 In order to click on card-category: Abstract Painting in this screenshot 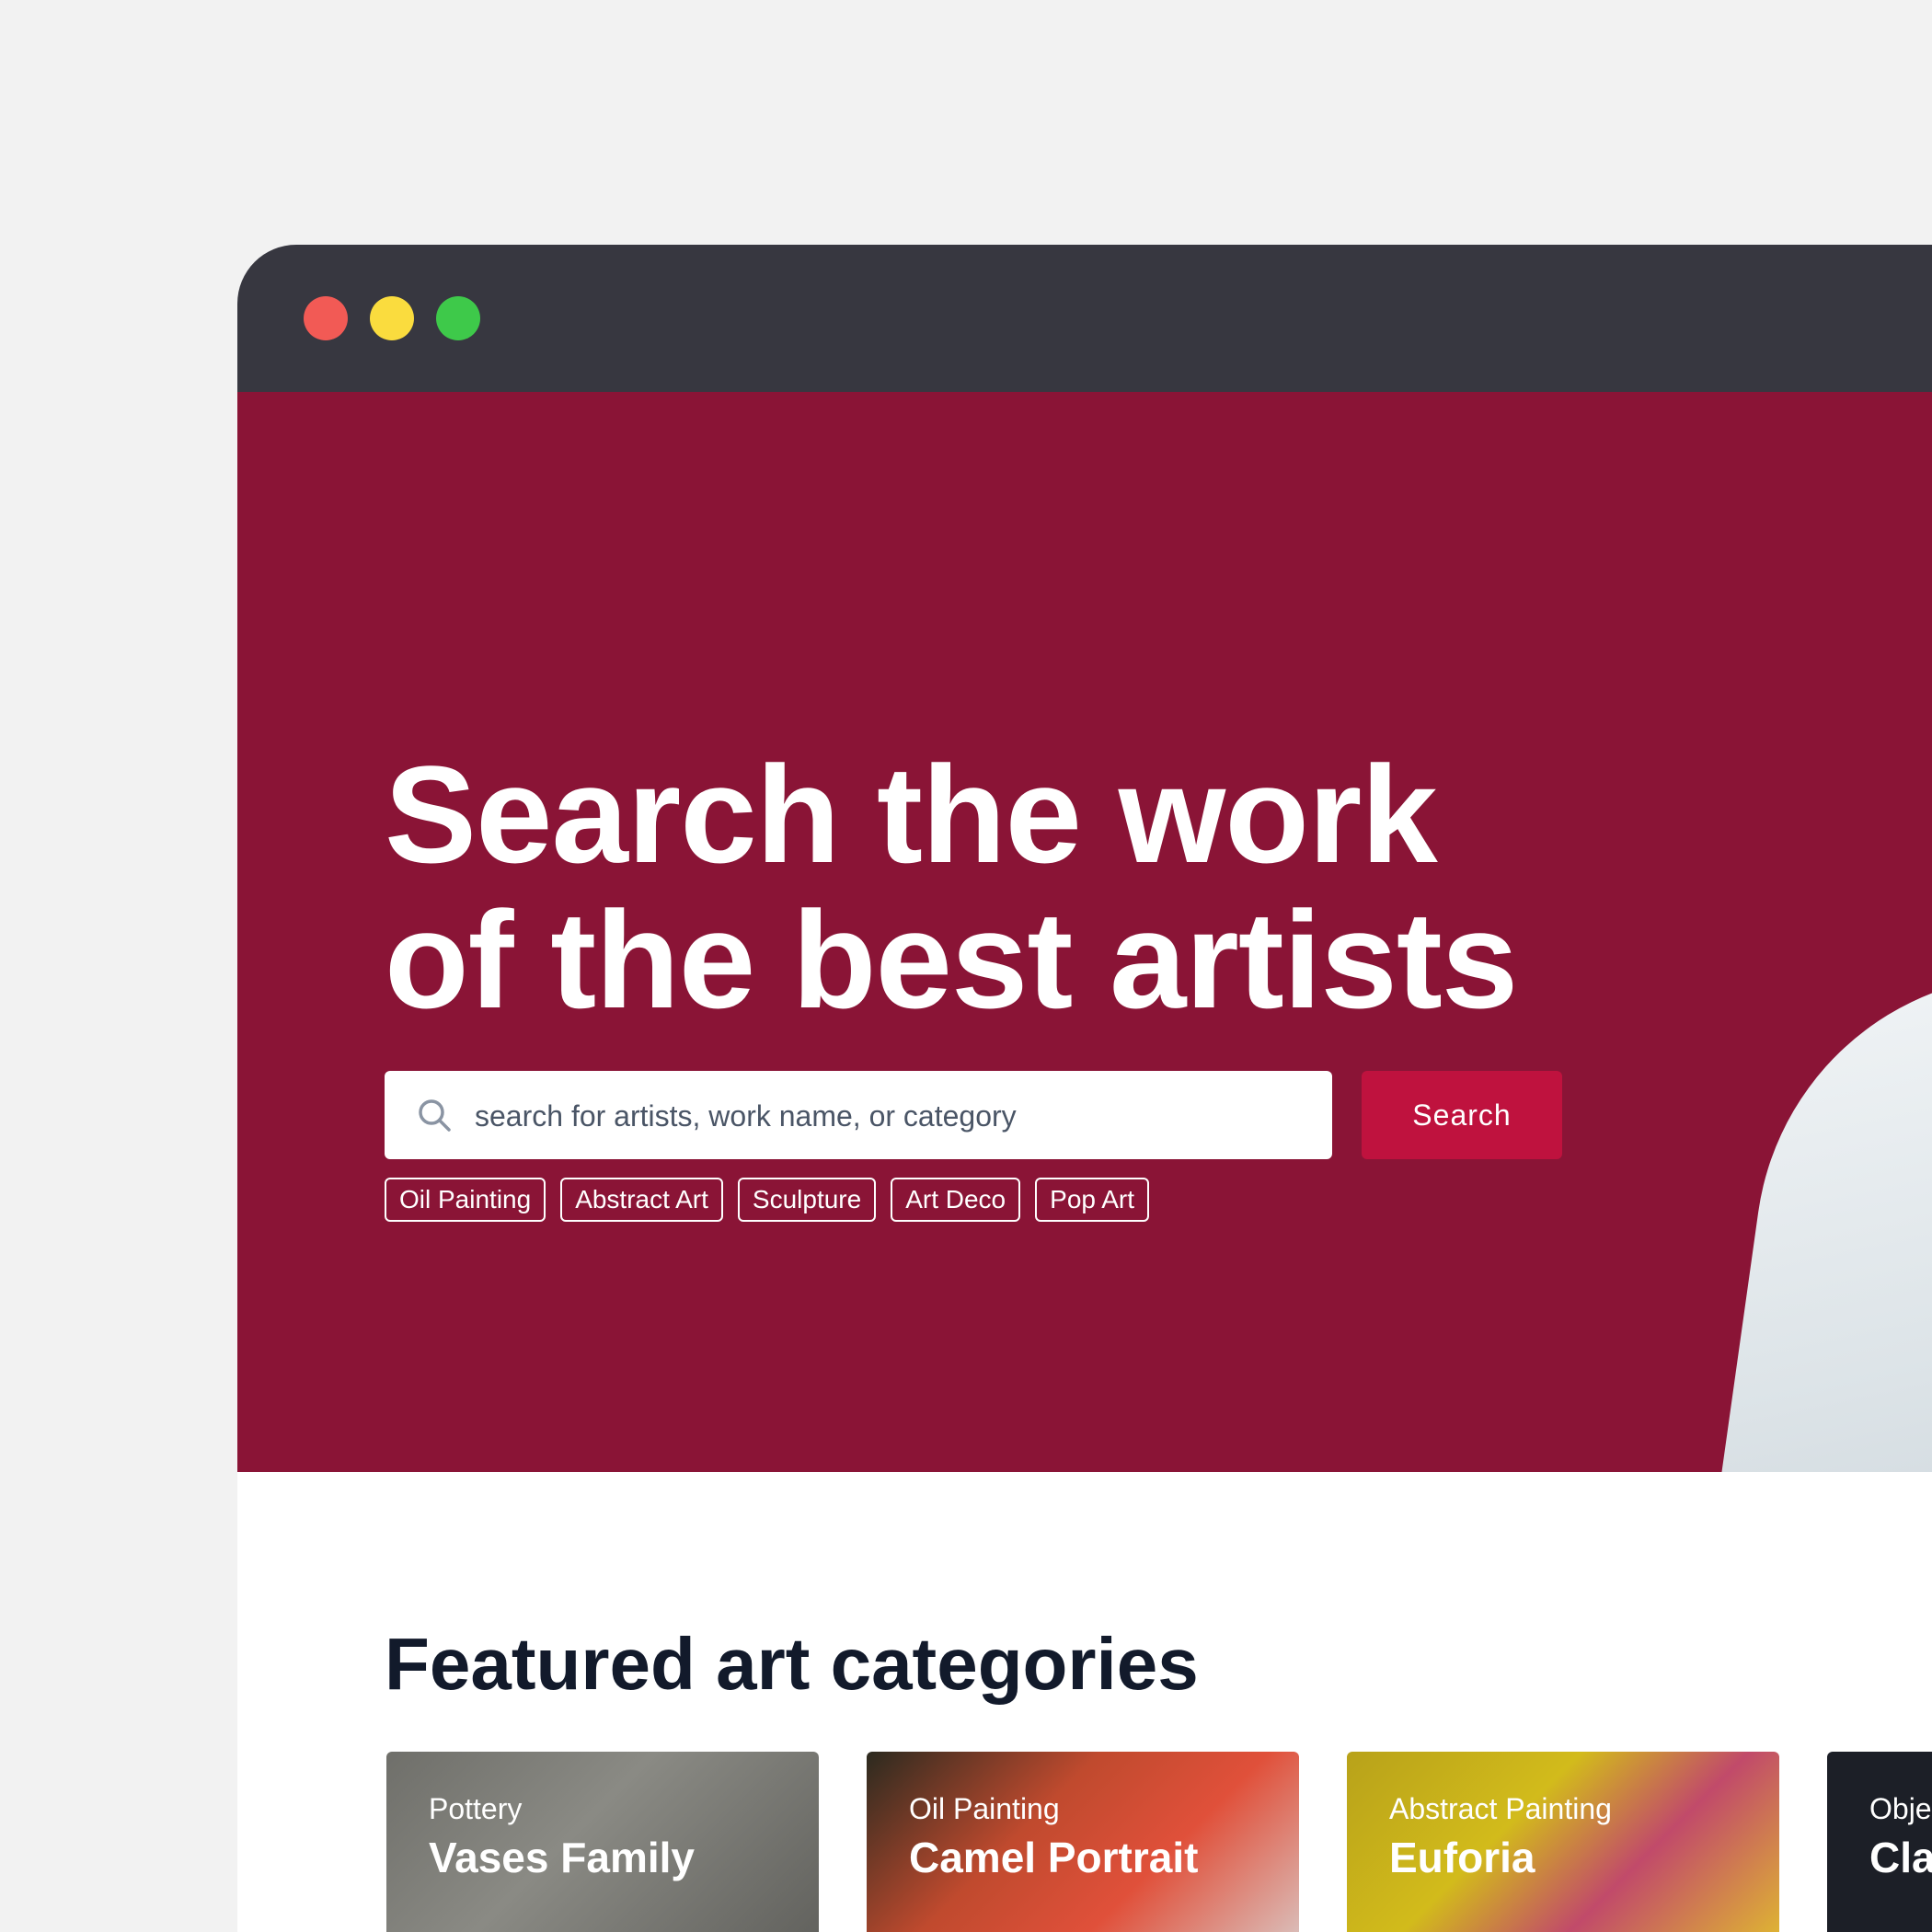, I will do `click(1500, 1808)`.